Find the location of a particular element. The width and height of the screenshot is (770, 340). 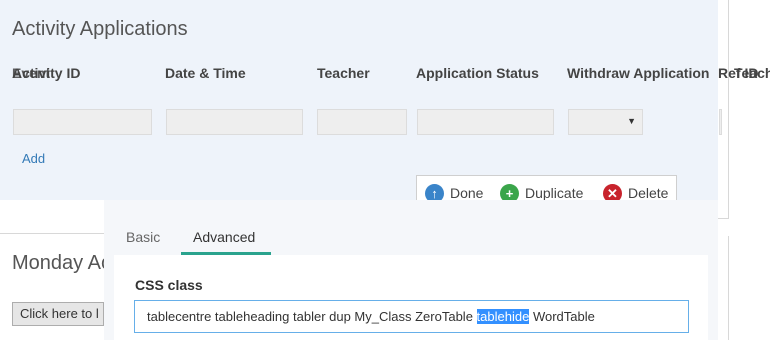

column-header-application-status: Application Status is located at coordinates (477, 73).